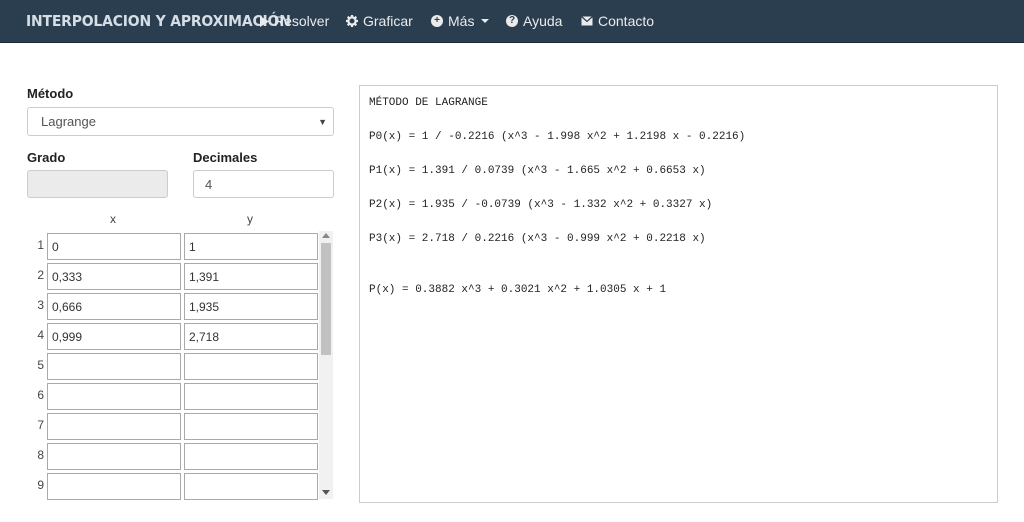 Image resolution: width=1024 pixels, height=522 pixels. I want to click on chevron-down-icon: ▼, so click(322, 122).